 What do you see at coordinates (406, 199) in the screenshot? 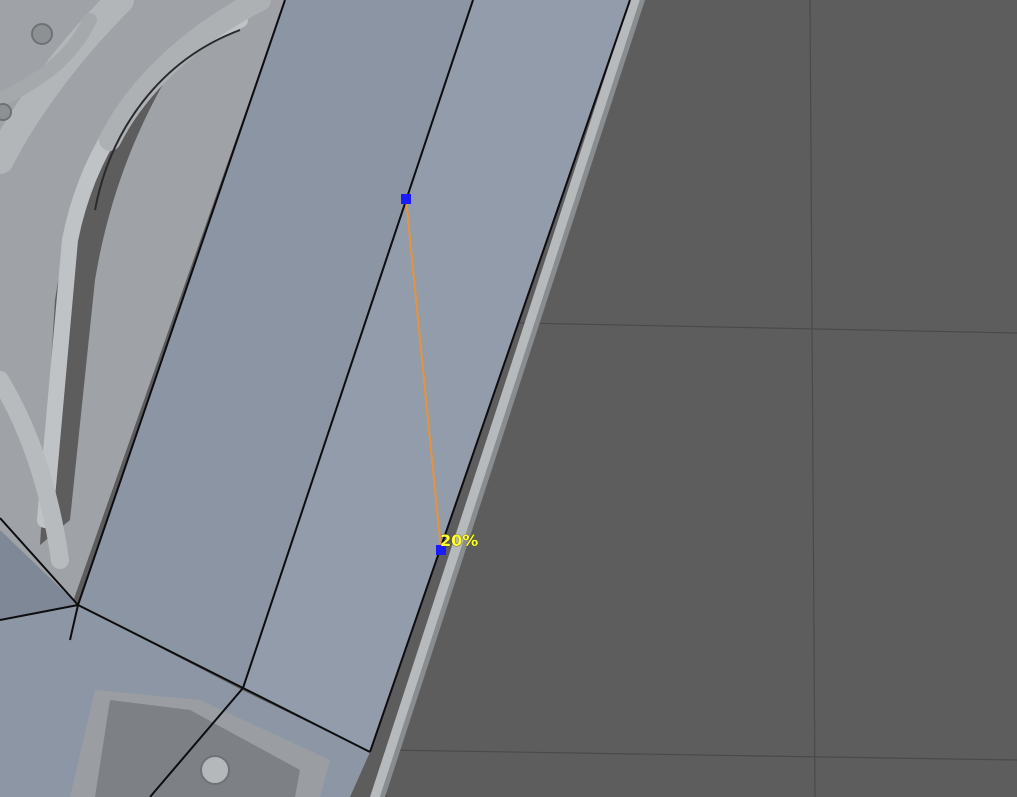
I see `knife-vertex-start` at bounding box center [406, 199].